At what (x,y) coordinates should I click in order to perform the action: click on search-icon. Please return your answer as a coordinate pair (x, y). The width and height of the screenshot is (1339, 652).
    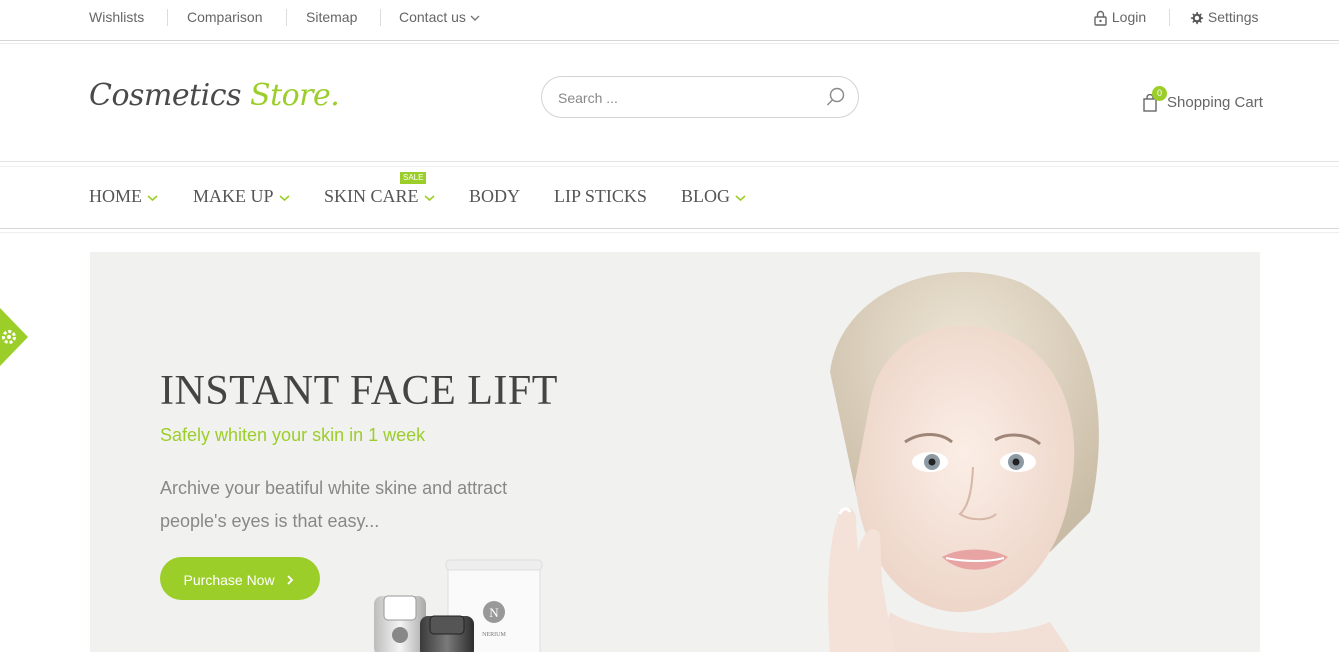
    Looking at the image, I should click on (835, 96).